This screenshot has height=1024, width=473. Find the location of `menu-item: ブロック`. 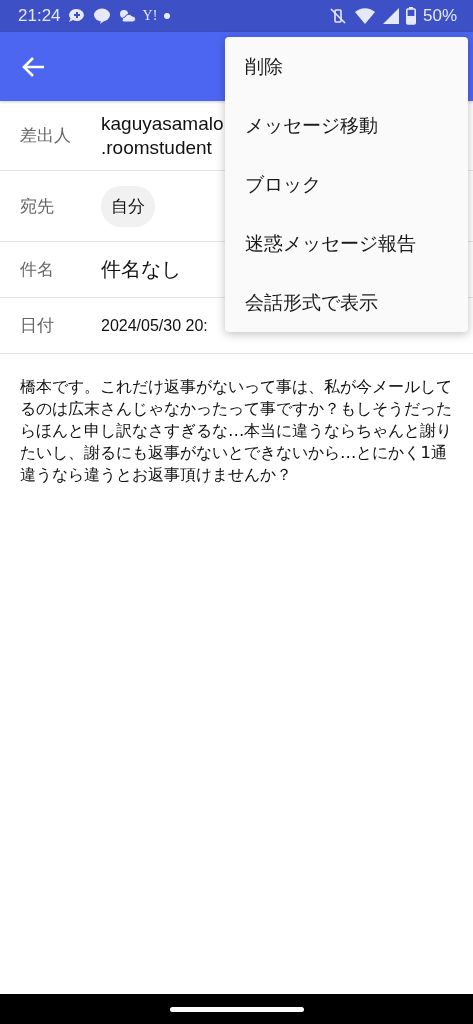

menu-item: ブロック is located at coordinates (346, 184).